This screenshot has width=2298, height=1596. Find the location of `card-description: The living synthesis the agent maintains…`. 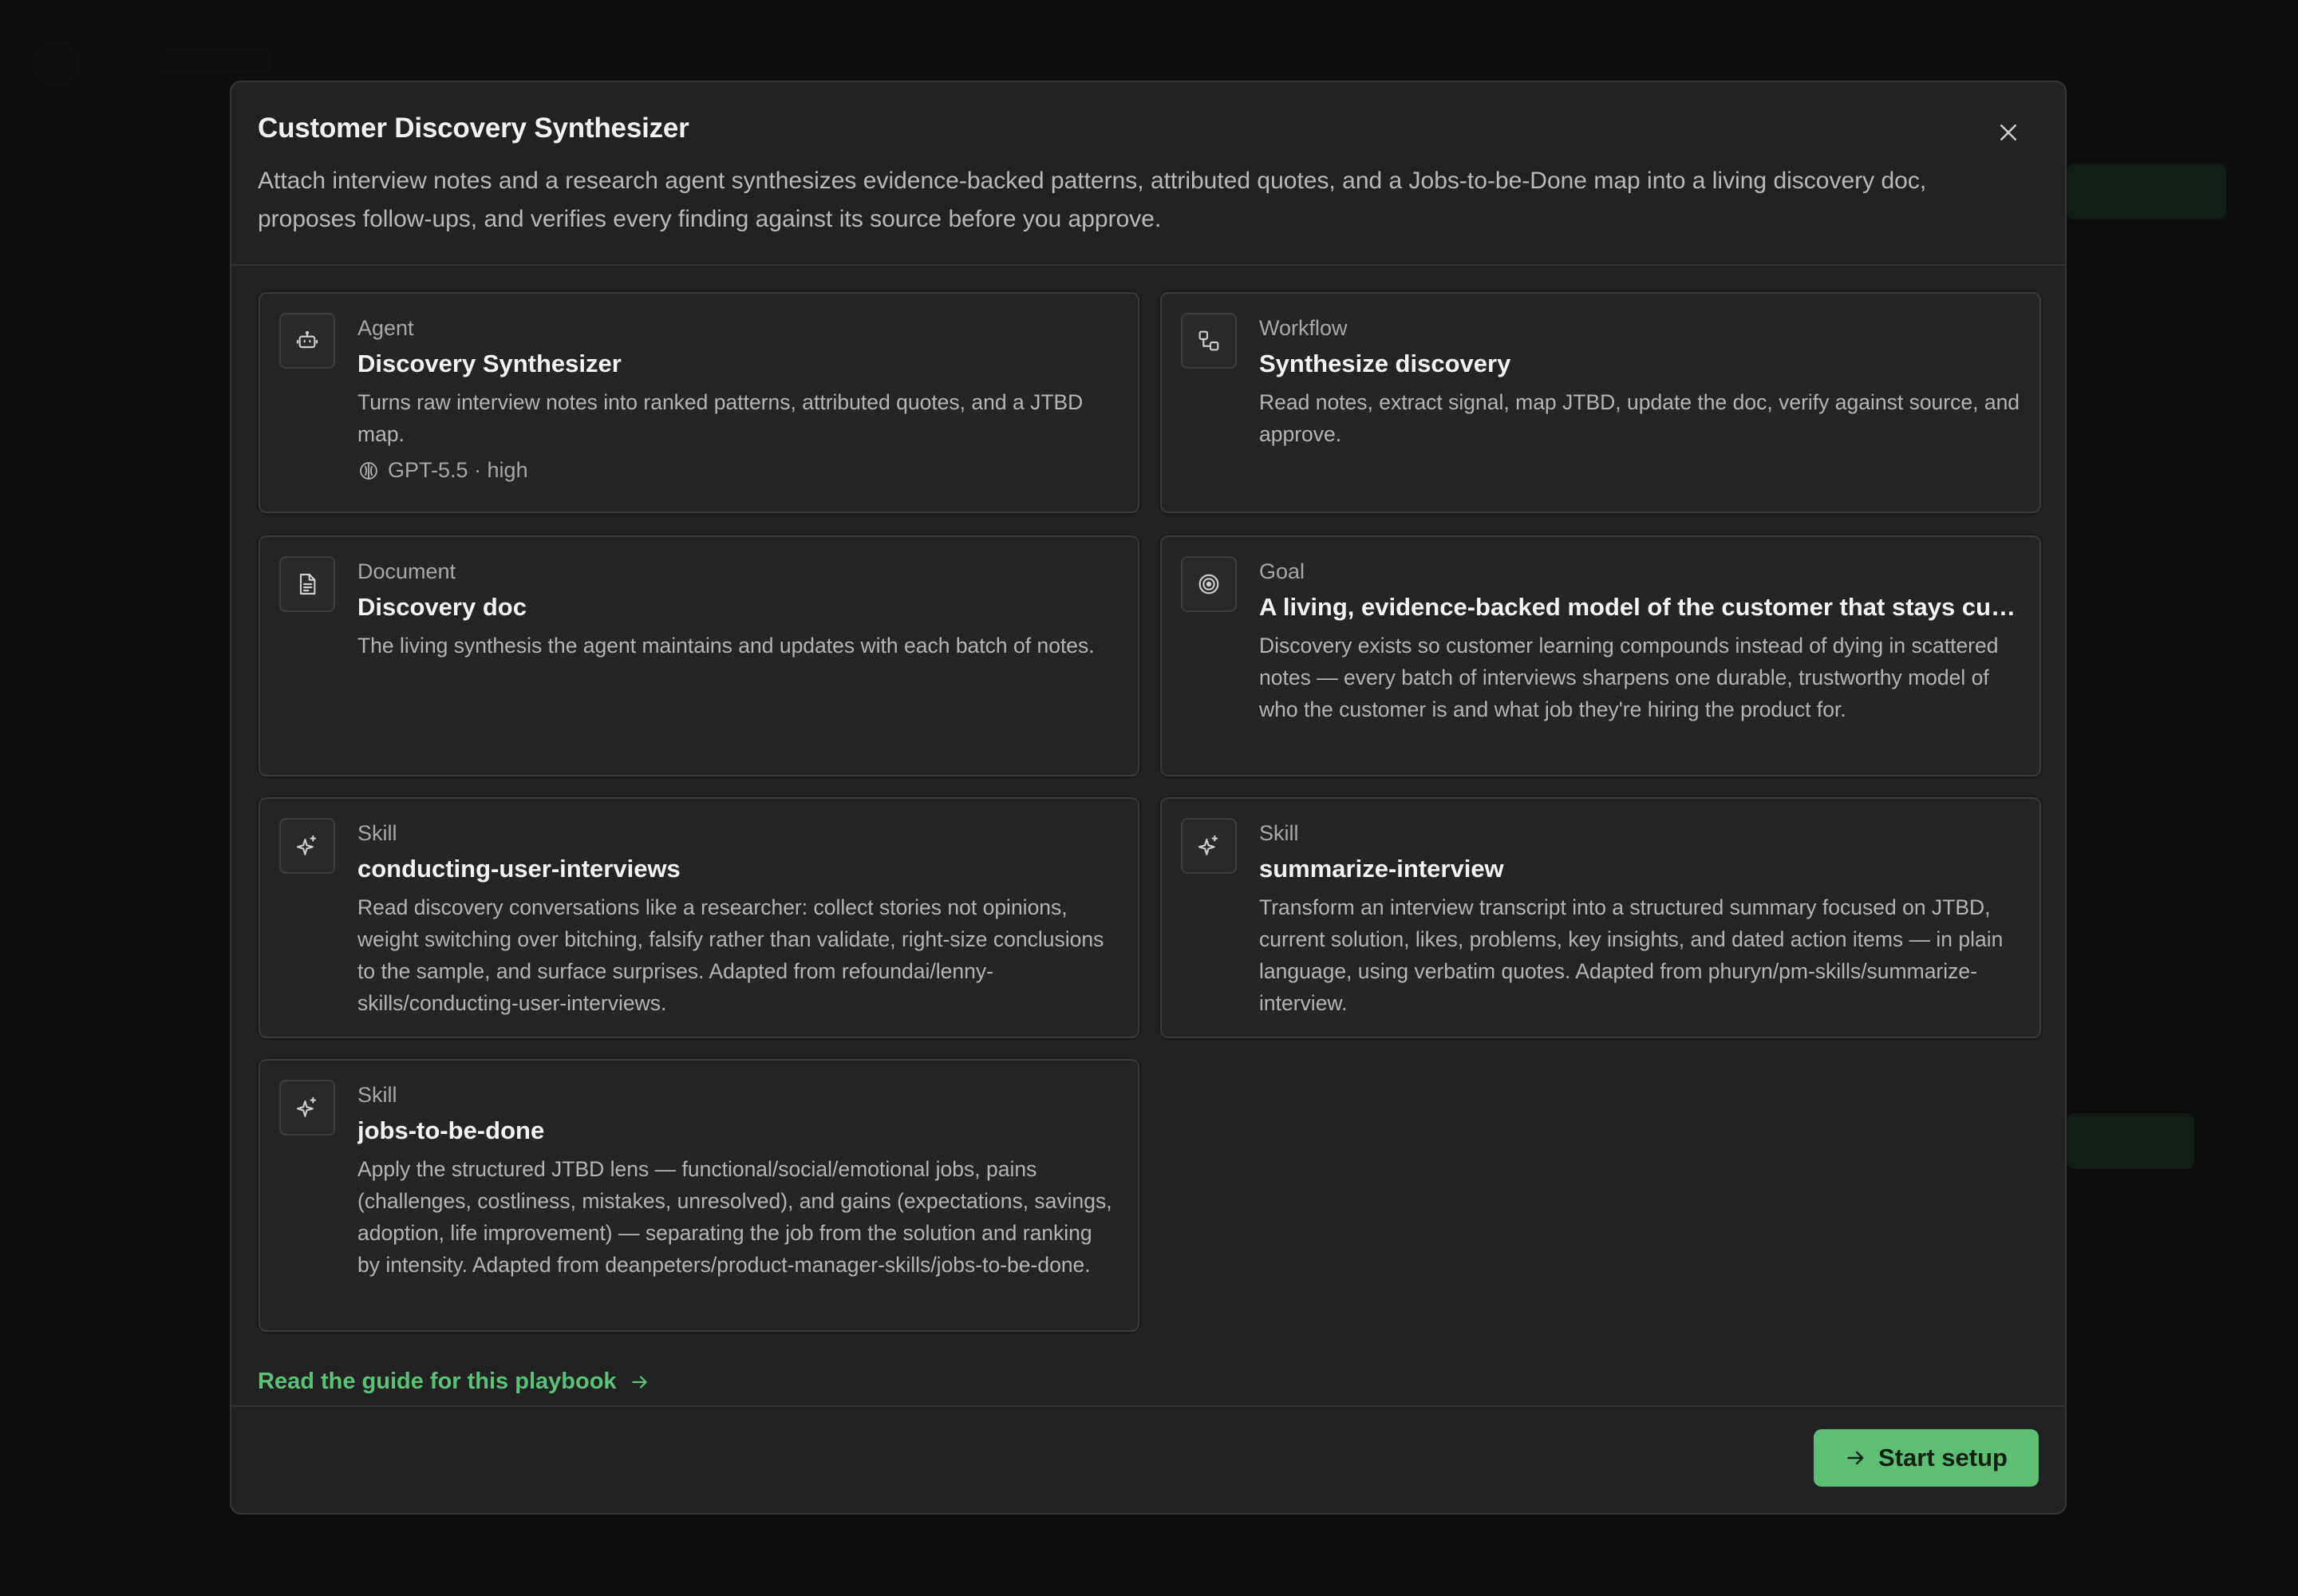

card-description: The living synthesis the agent maintains… is located at coordinates (726, 646).